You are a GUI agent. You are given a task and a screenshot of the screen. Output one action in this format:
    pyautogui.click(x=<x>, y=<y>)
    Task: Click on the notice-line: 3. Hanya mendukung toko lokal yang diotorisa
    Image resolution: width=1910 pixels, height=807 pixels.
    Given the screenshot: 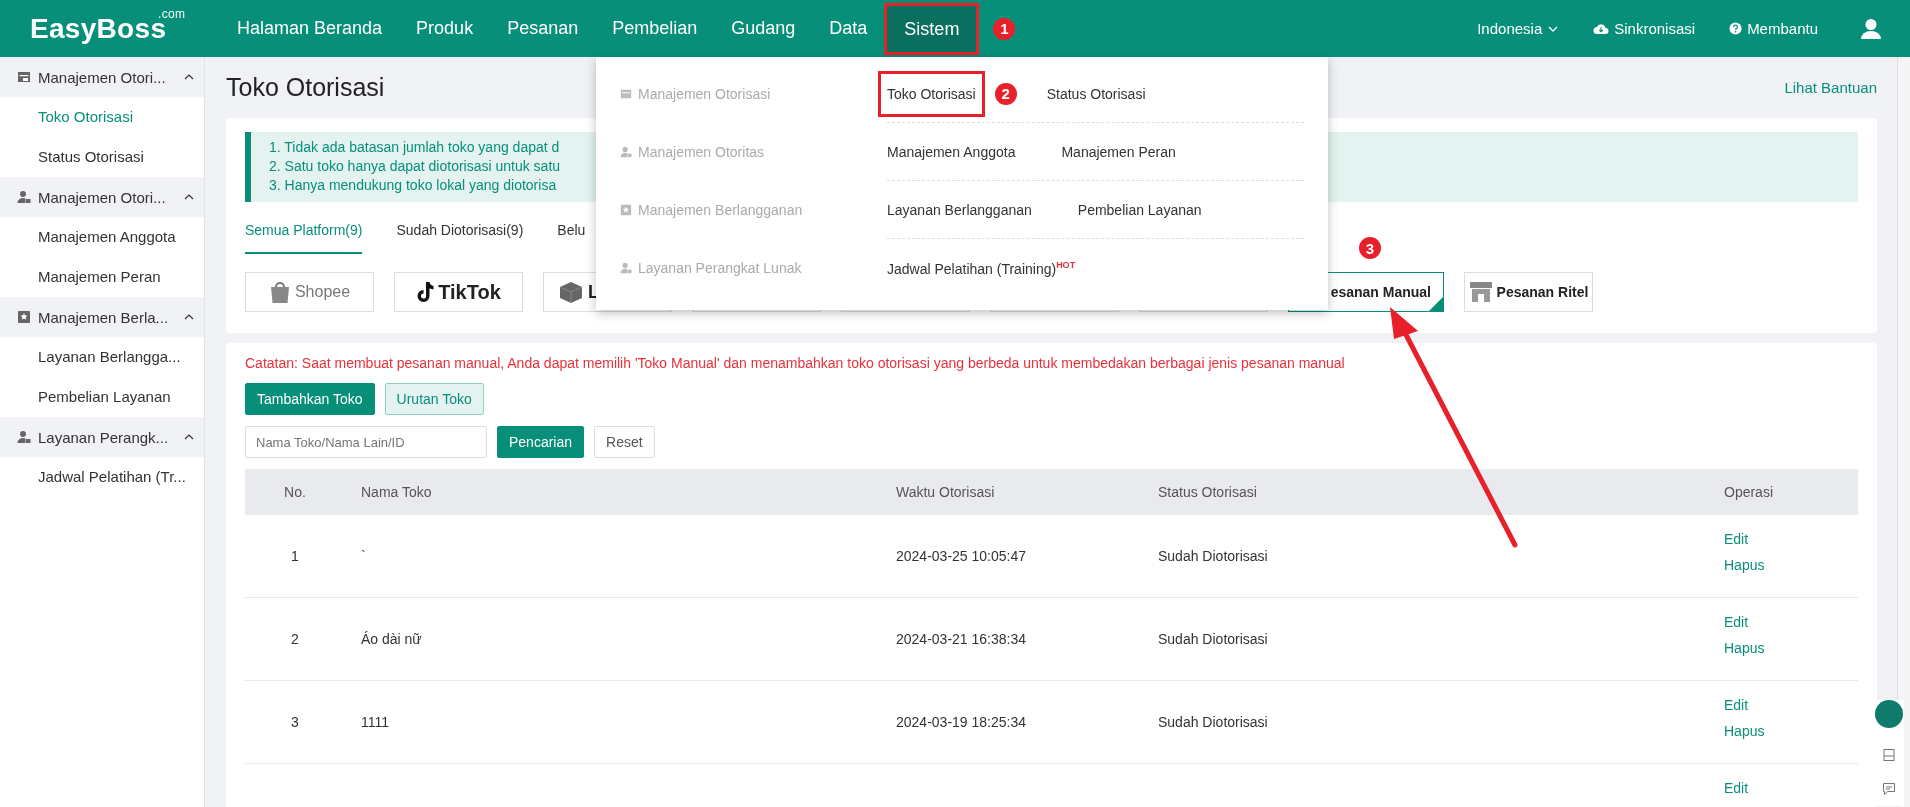 What is the action you would take?
    pyautogui.click(x=413, y=185)
    